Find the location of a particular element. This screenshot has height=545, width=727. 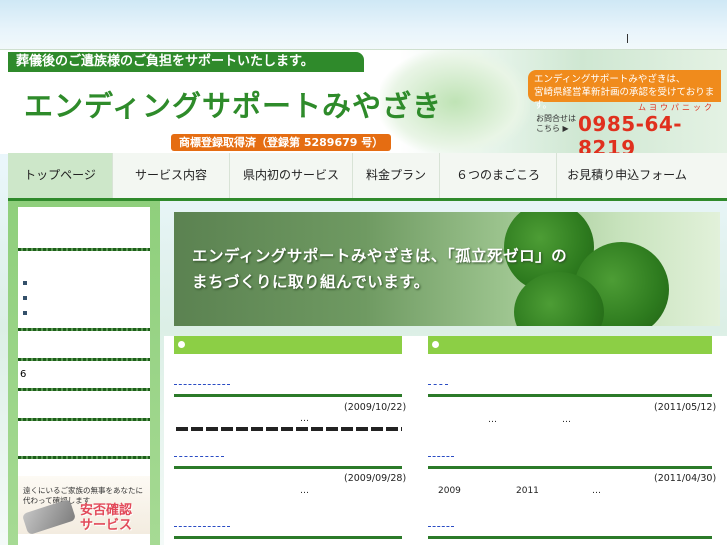

news-header-left is located at coordinates (288, 345).